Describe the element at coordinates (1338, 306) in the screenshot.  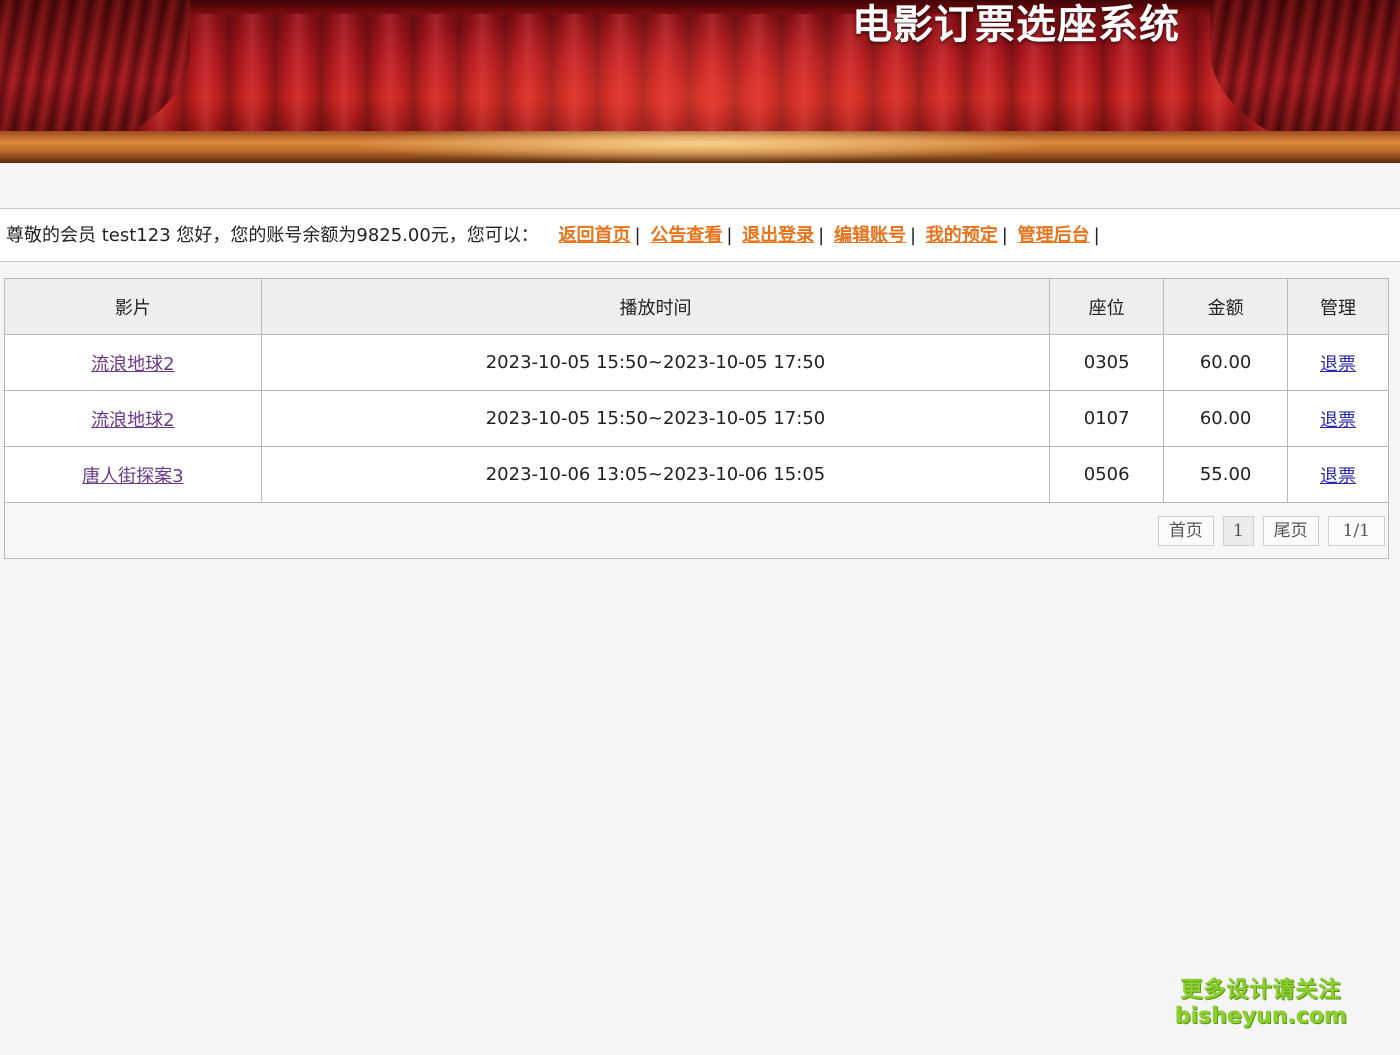
I see `column-header-manage: 管理` at that location.